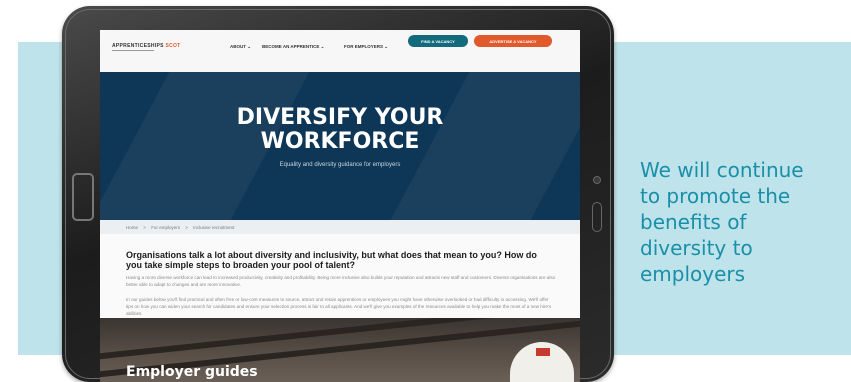 The image size is (851, 382). I want to click on hard-hat-badge-icon, so click(543, 352).